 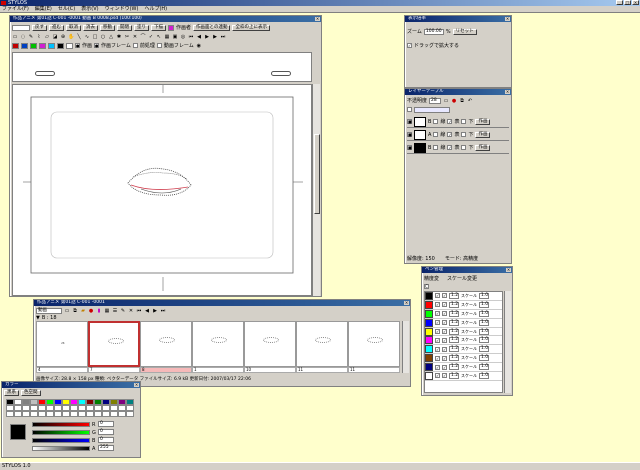 What do you see at coordinates (39, 37) in the screenshot?
I see `brush-tool-icon: ⌇` at bounding box center [39, 37].